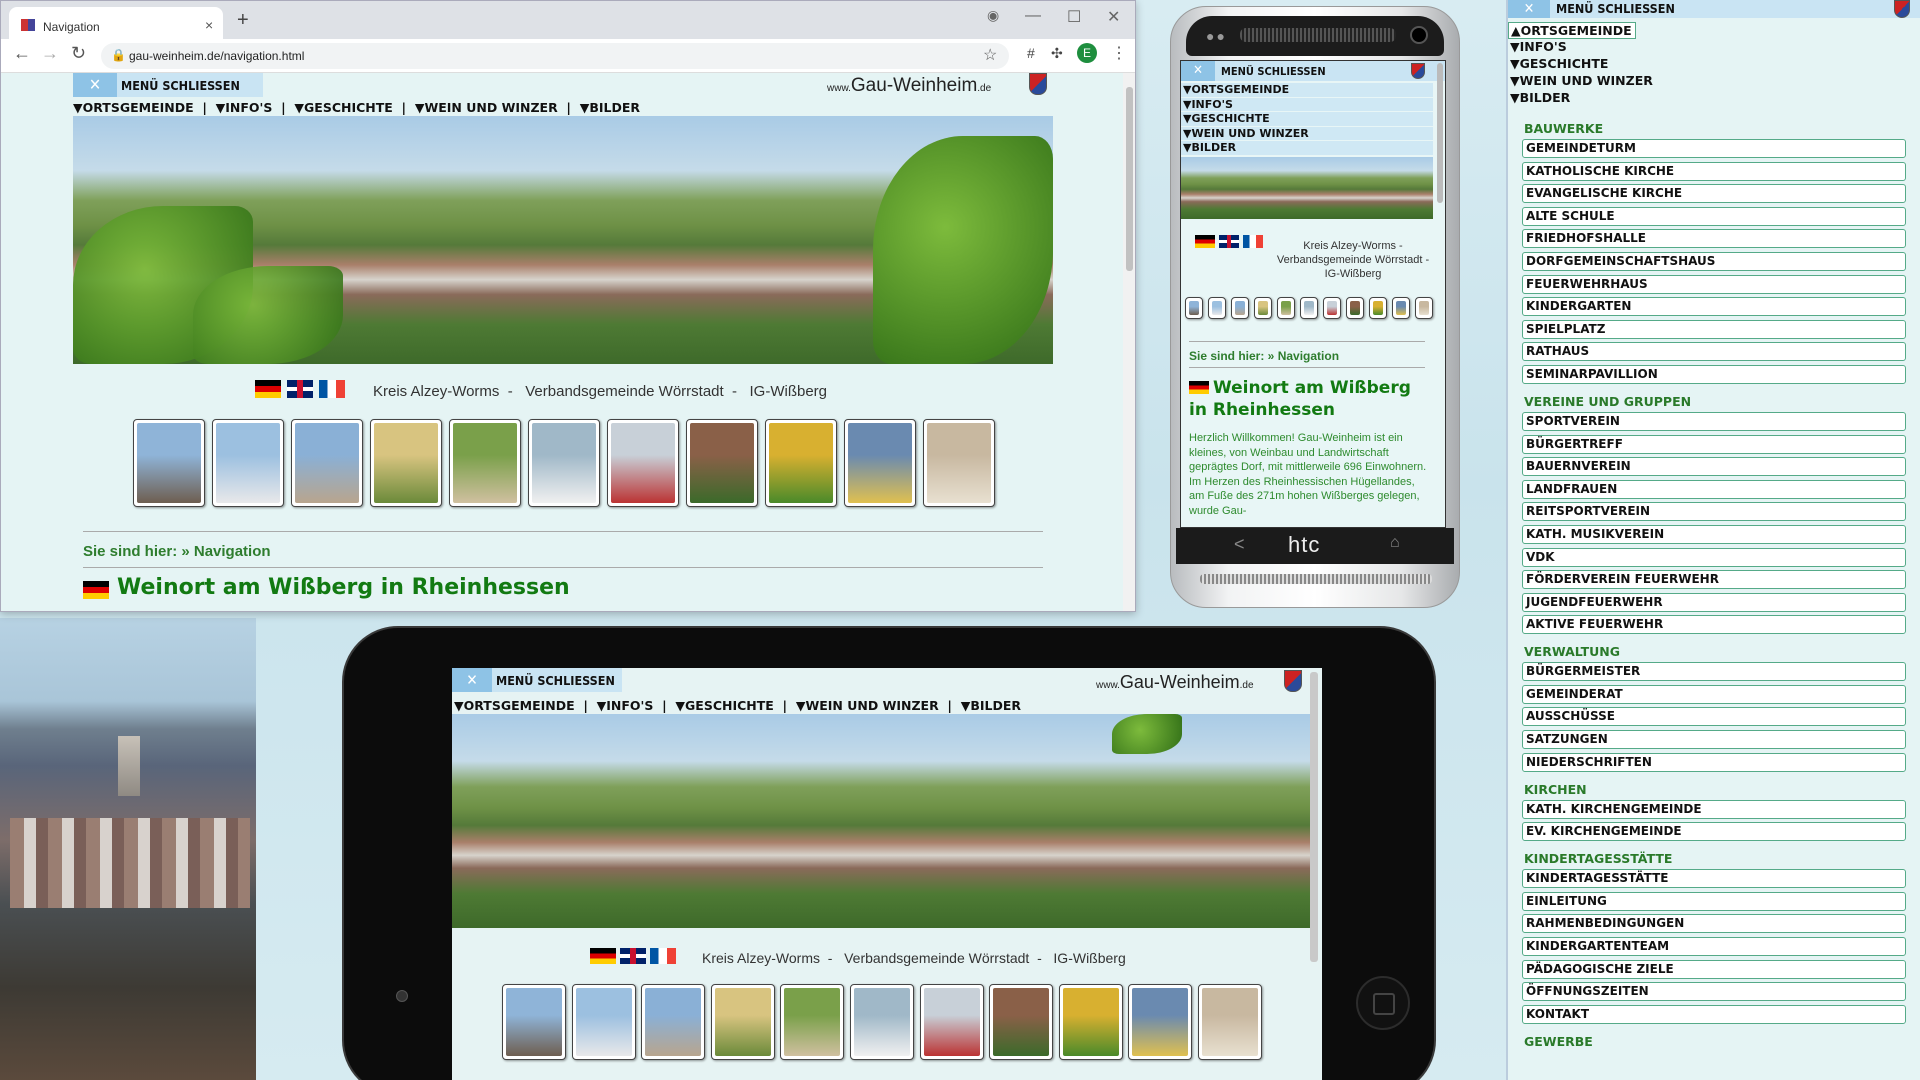 Image resolution: width=1920 pixels, height=1080 pixels. I want to click on extensions-puzzle-icon: ✣, so click(1057, 53).